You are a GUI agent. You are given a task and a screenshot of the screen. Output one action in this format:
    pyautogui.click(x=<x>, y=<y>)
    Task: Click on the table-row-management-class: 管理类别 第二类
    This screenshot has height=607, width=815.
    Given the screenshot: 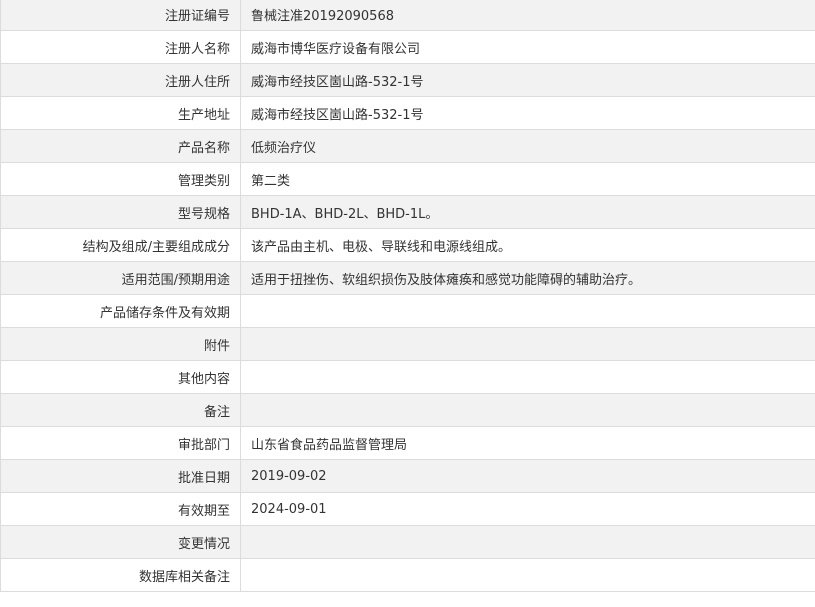 What is the action you would take?
    pyautogui.click(x=407, y=179)
    